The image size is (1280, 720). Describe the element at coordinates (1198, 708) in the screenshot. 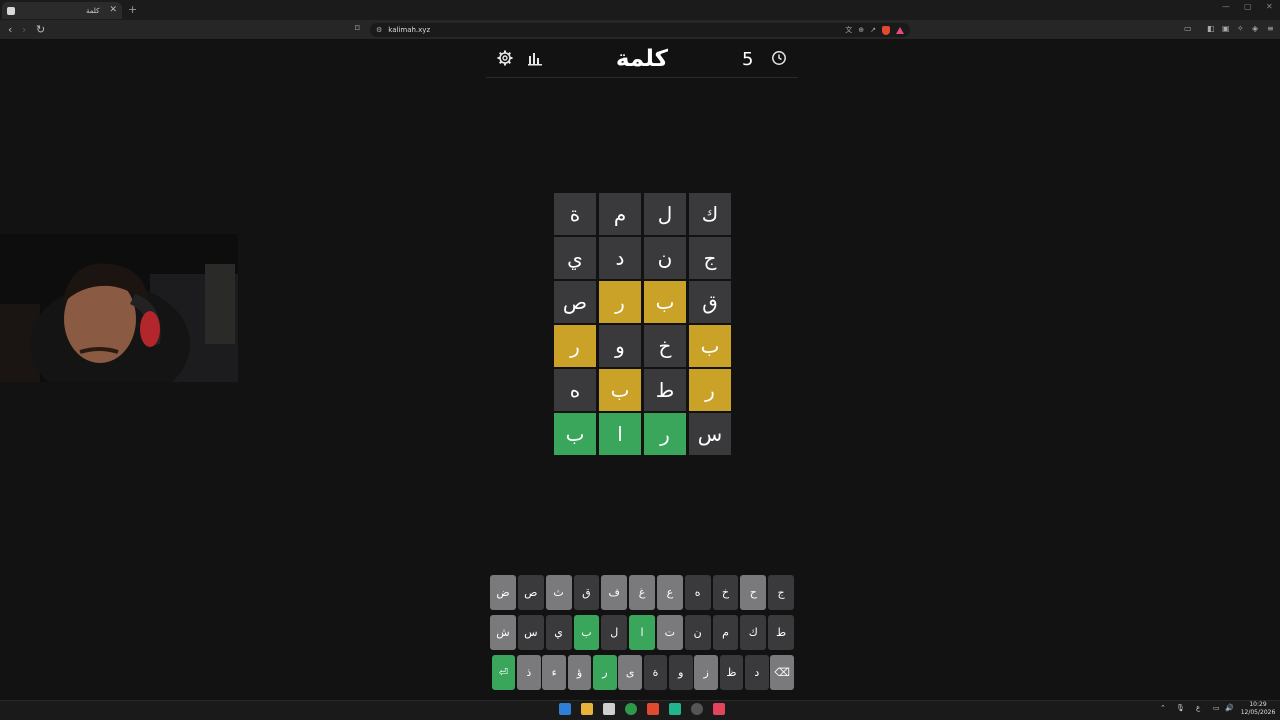

I see `tray-language: ع` at that location.